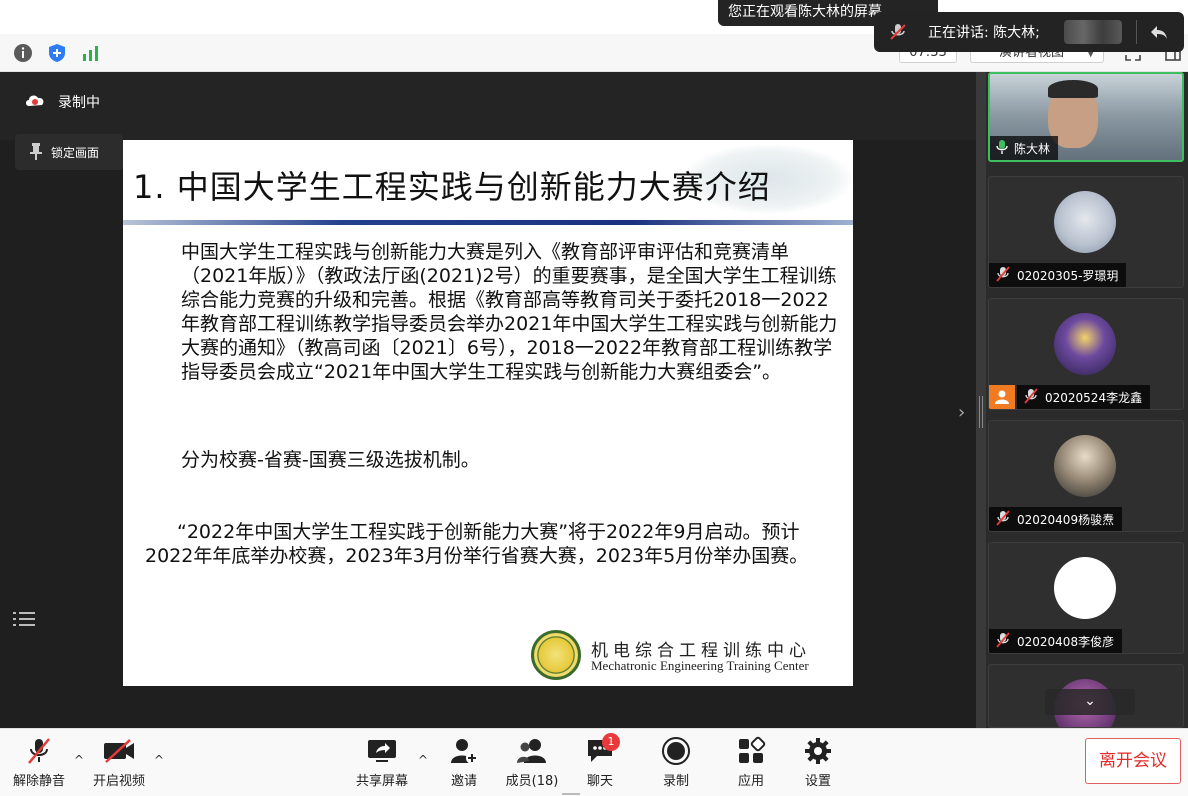 The width and height of the screenshot is (1188, 796). What do you see at coordinates (1133, 761) in the screenshot?
I see `leave-meeting-button: 离开会议` at bounding box center [1133, 761].